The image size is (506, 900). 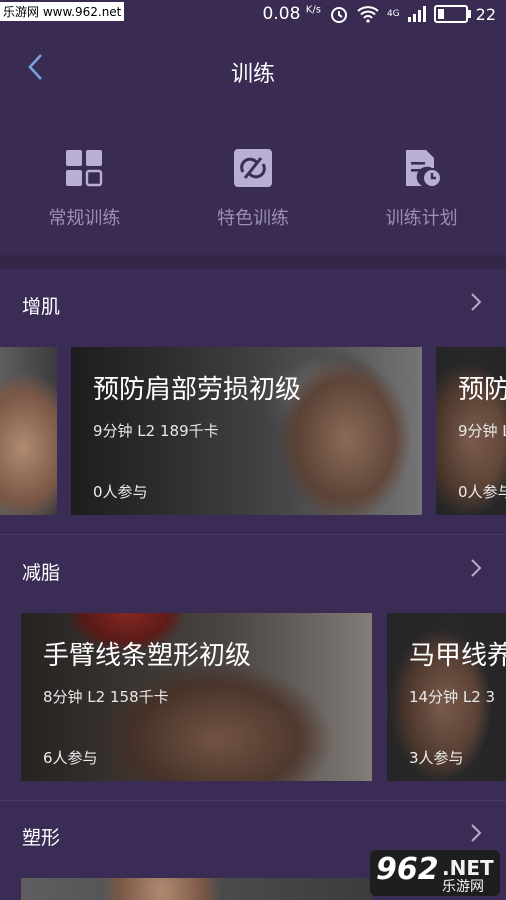 I want to click on card-meta: 14分钟 L2 3, so click(x=452, y=697).